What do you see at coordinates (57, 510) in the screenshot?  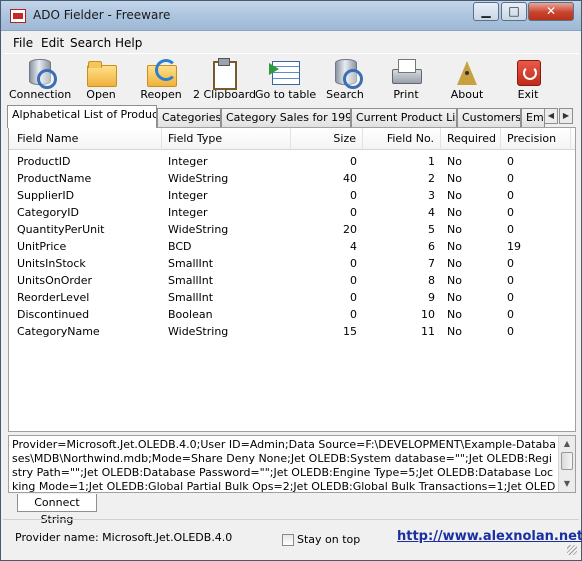 I see `tab-connect-string: Connect String` at bounding box center [57, 510].